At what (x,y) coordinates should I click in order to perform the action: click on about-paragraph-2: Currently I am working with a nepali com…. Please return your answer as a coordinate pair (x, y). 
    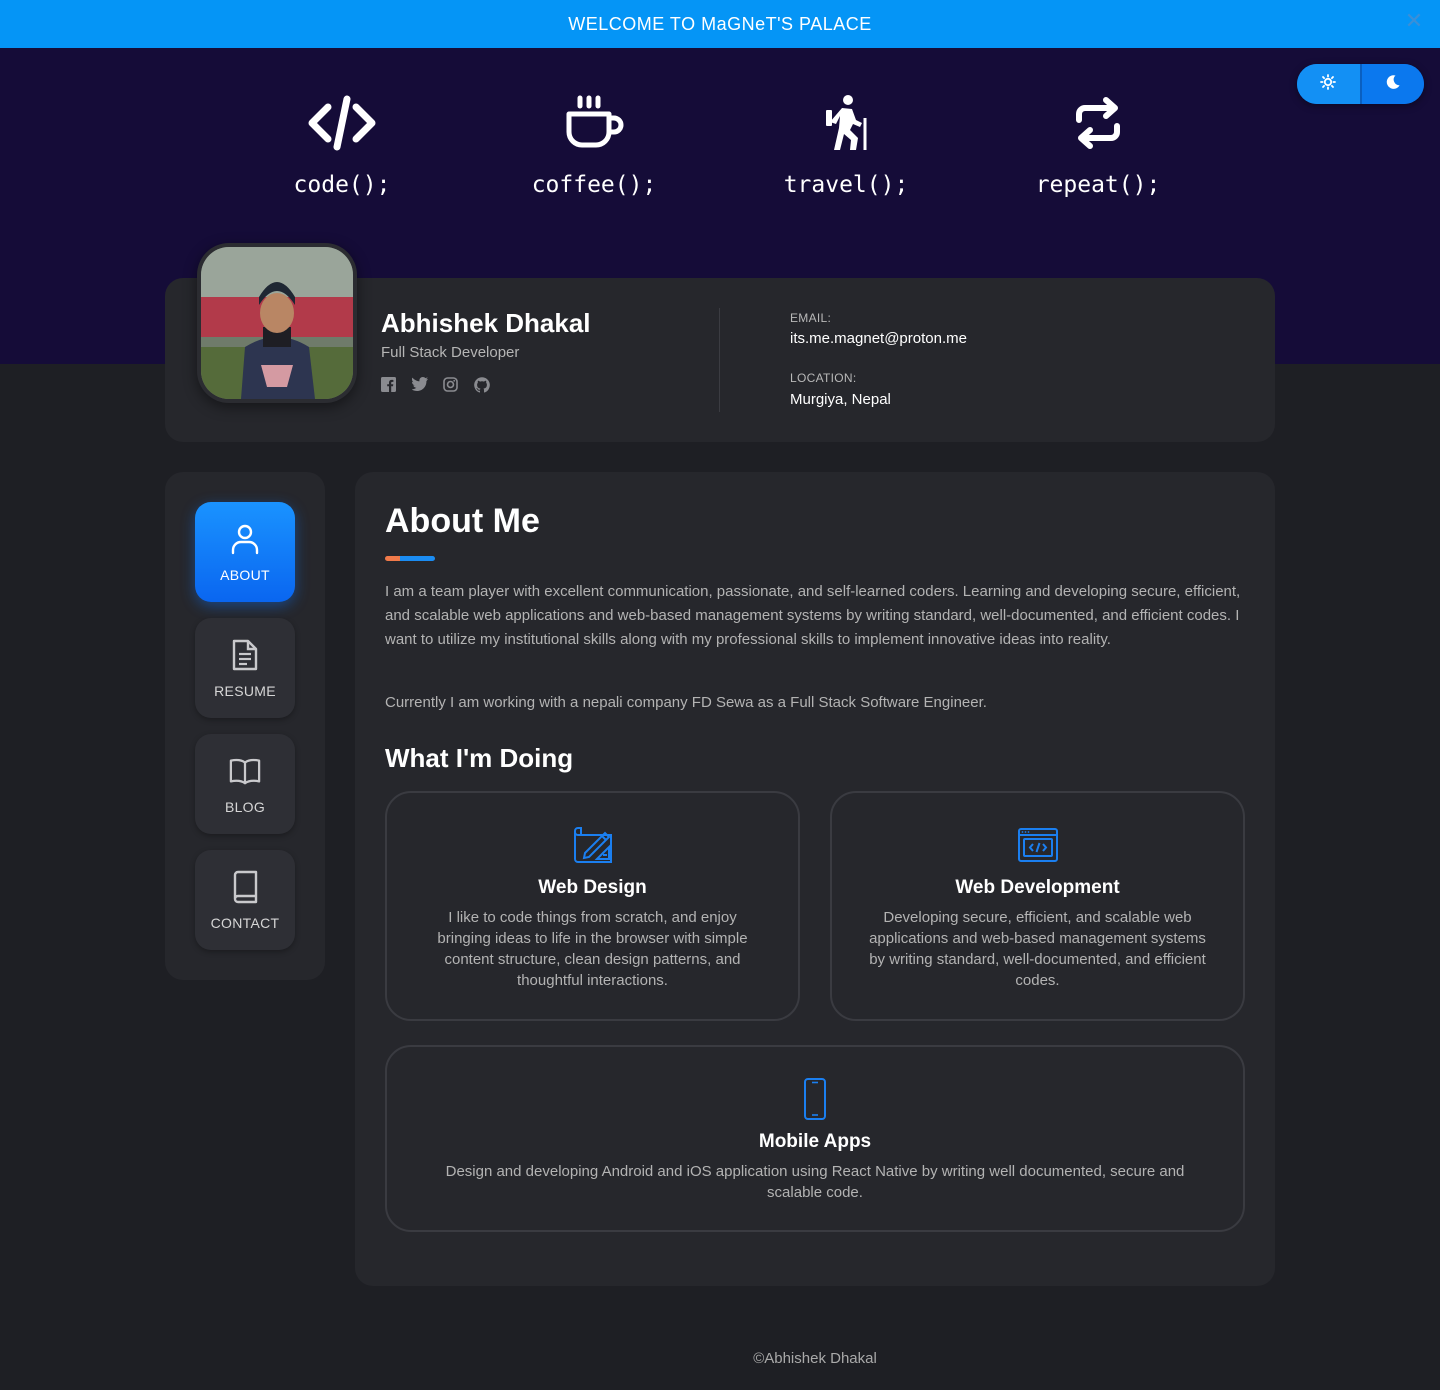
    Looking at the image, I should click on (686, 702).